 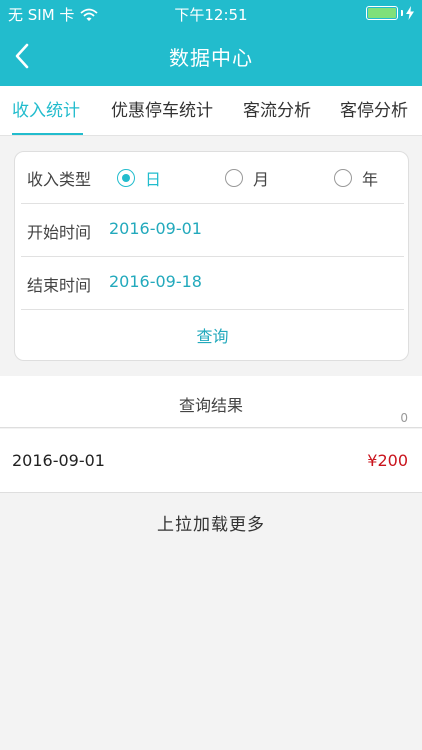 I want to click on status-time: 下午12:51, so click(x=211, y=15).